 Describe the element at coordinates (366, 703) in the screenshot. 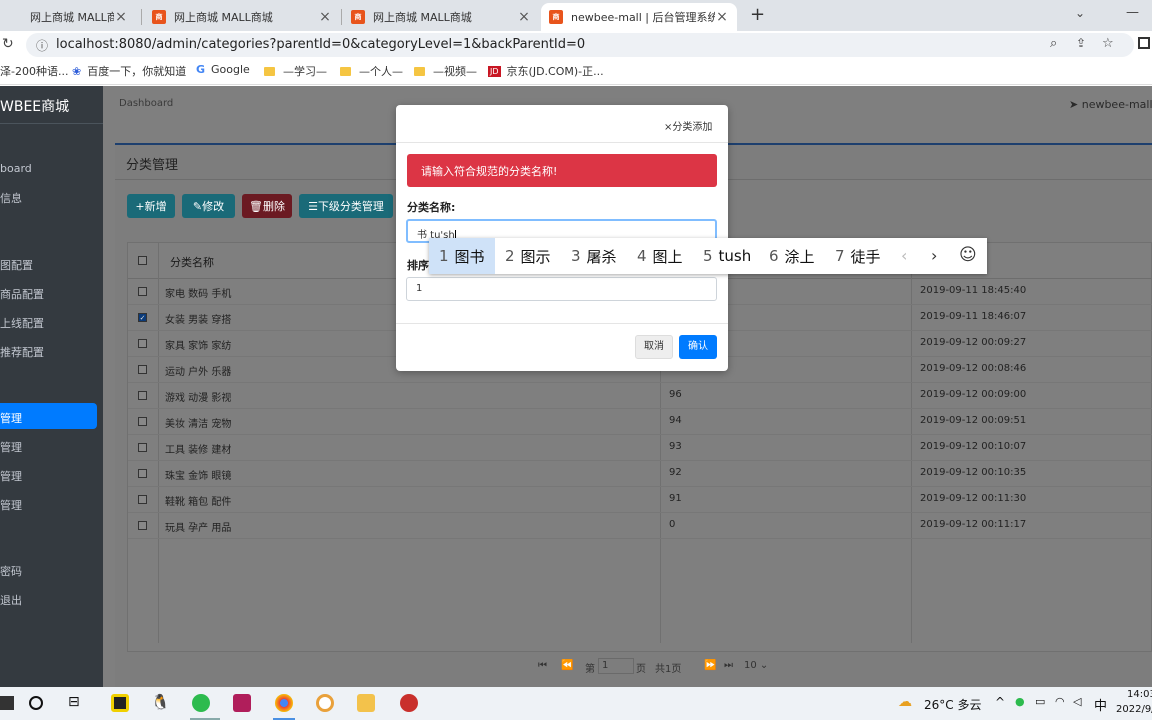

I see `file-explorer-icon` at that location.